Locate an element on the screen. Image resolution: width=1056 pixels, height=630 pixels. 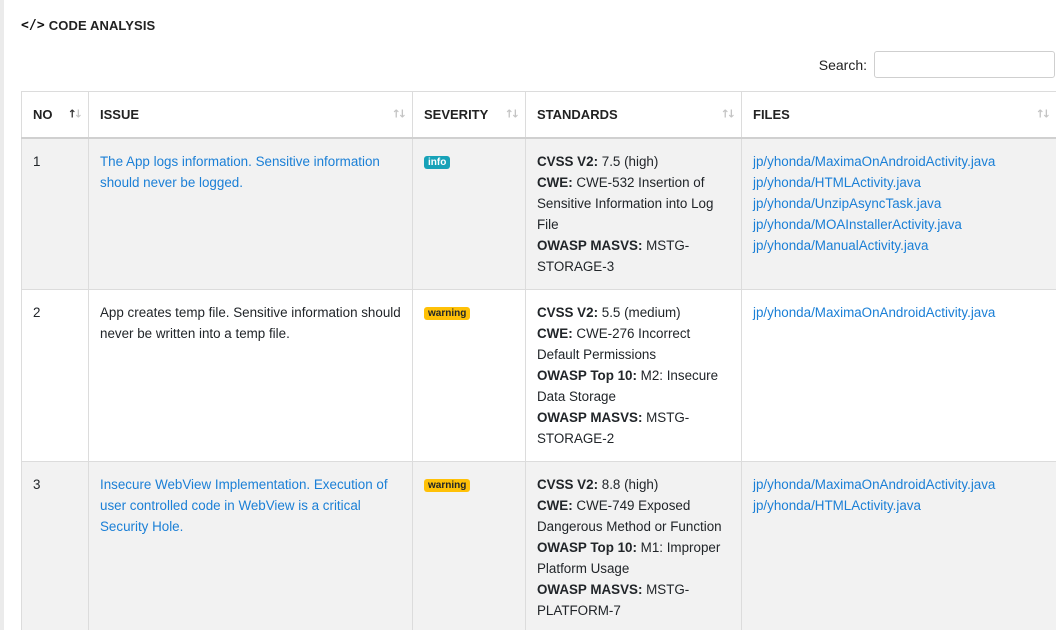
file-link: jp/yhonda/MOAInstallerActivity.java is located at coordinates (899, 224).